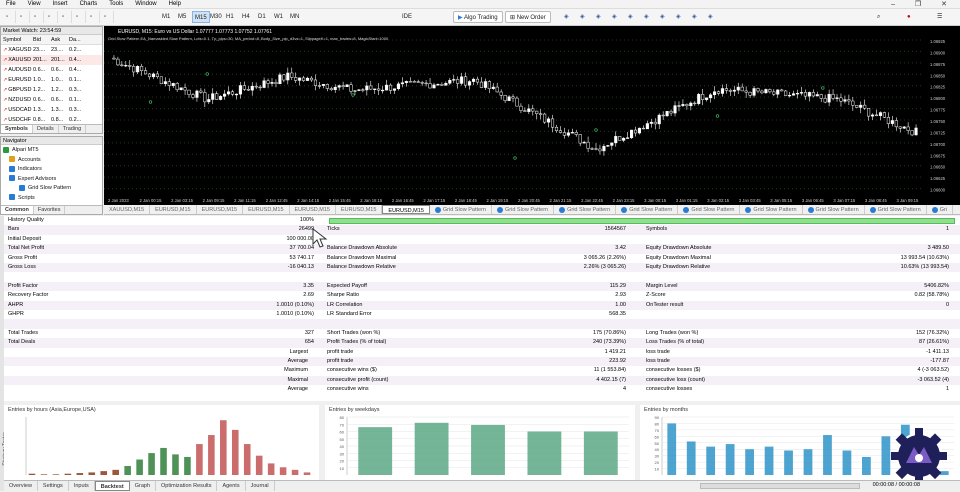  I want to click on tab-inputs: Inputs, so click(82, 486).